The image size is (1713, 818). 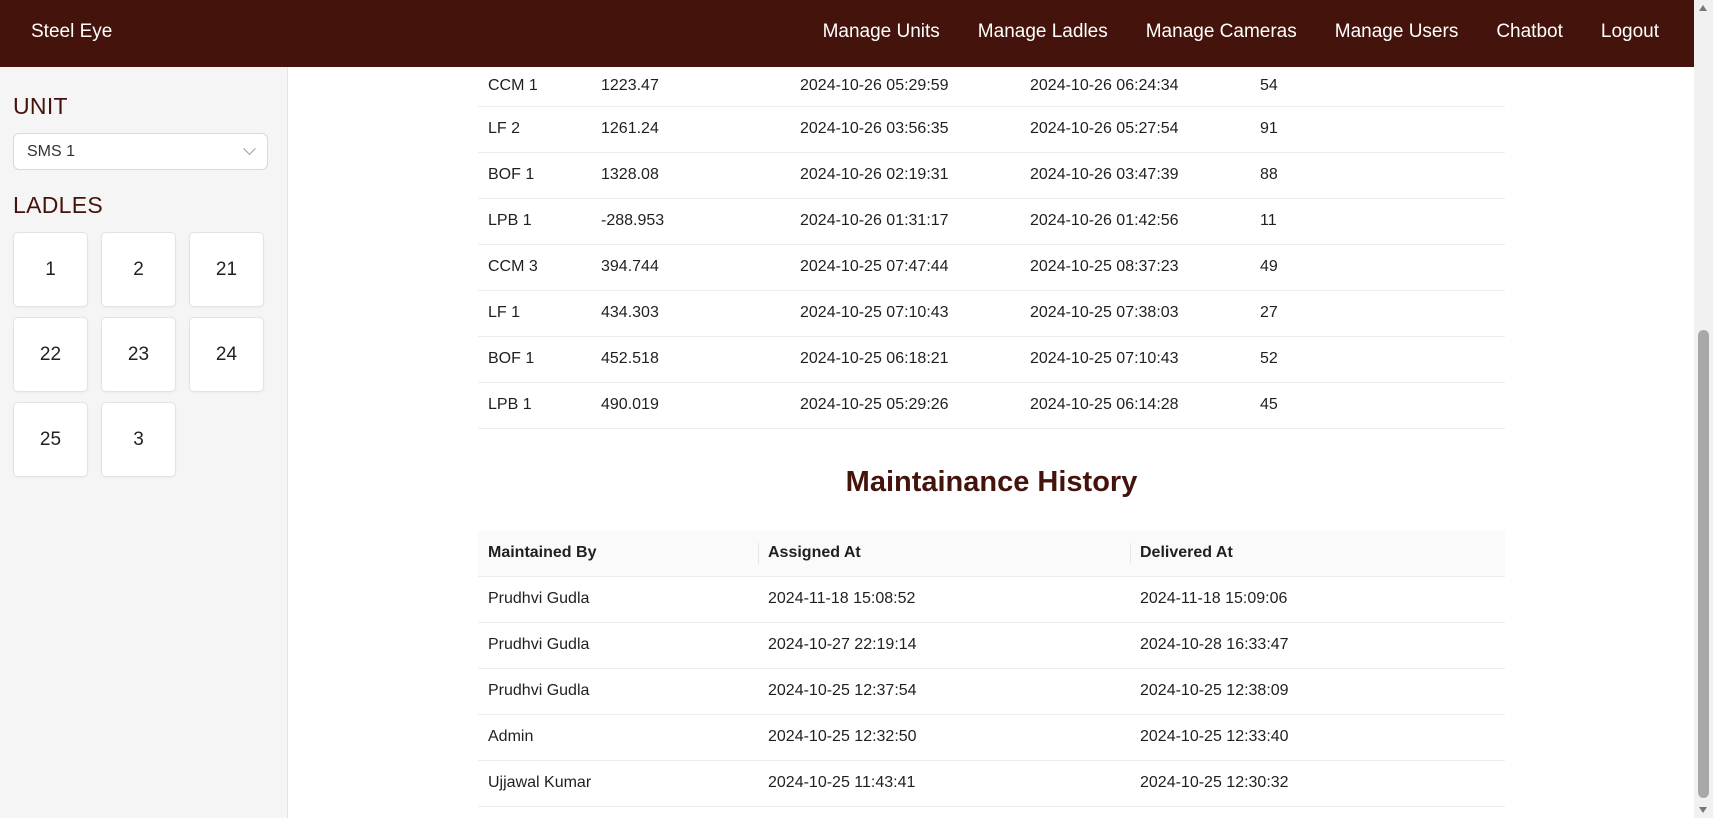 I want to click on delivered-at-cell: 2024-11-18 15:09:06, so click(x=1317, y=599).